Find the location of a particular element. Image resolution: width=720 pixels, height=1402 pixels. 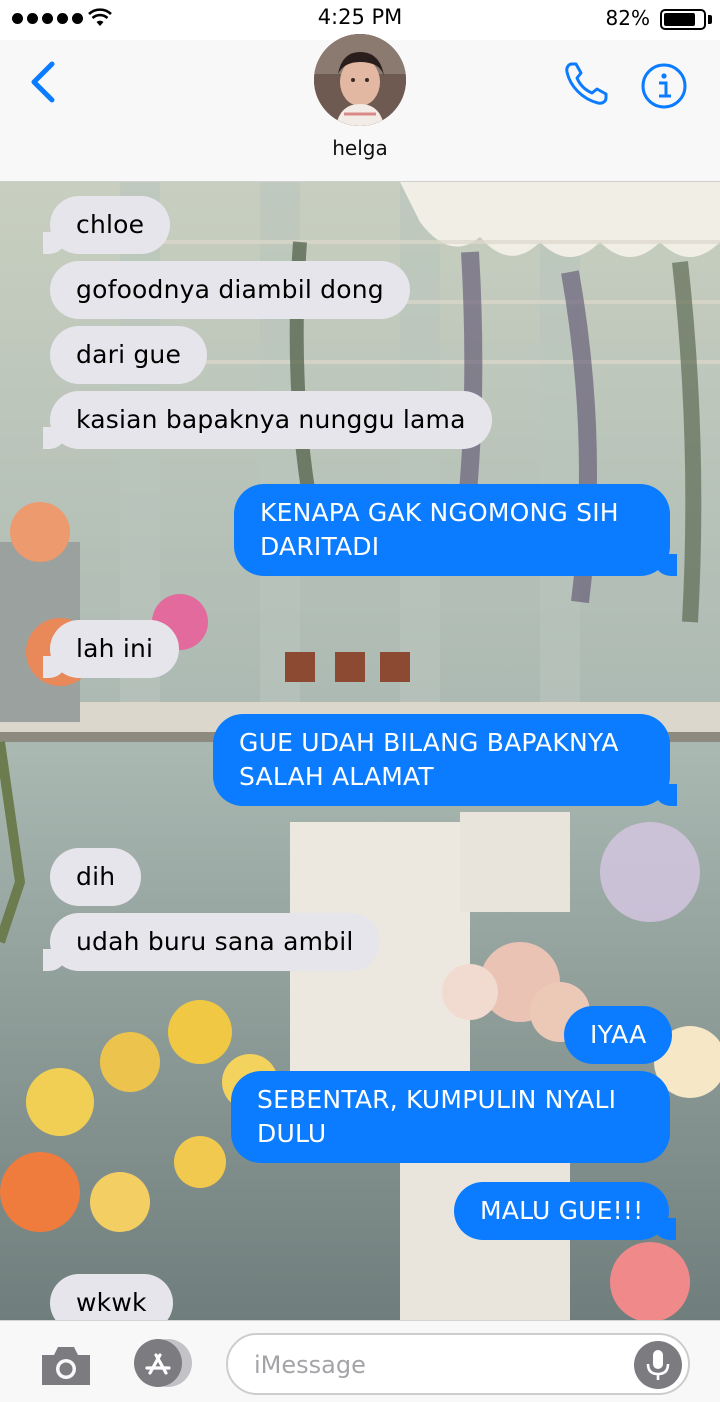

message-bubble-incoming: udah buru sana ambil is located at coordinates (211, 942).